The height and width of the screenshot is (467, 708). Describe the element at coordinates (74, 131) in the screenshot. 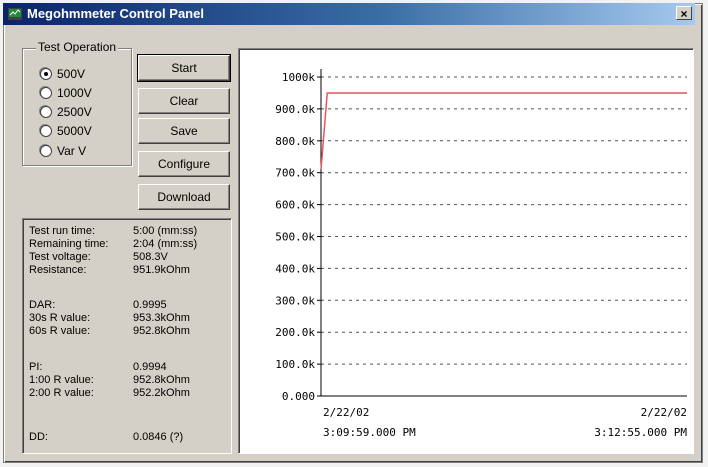

I see `radio-label: 5000V` at that location.